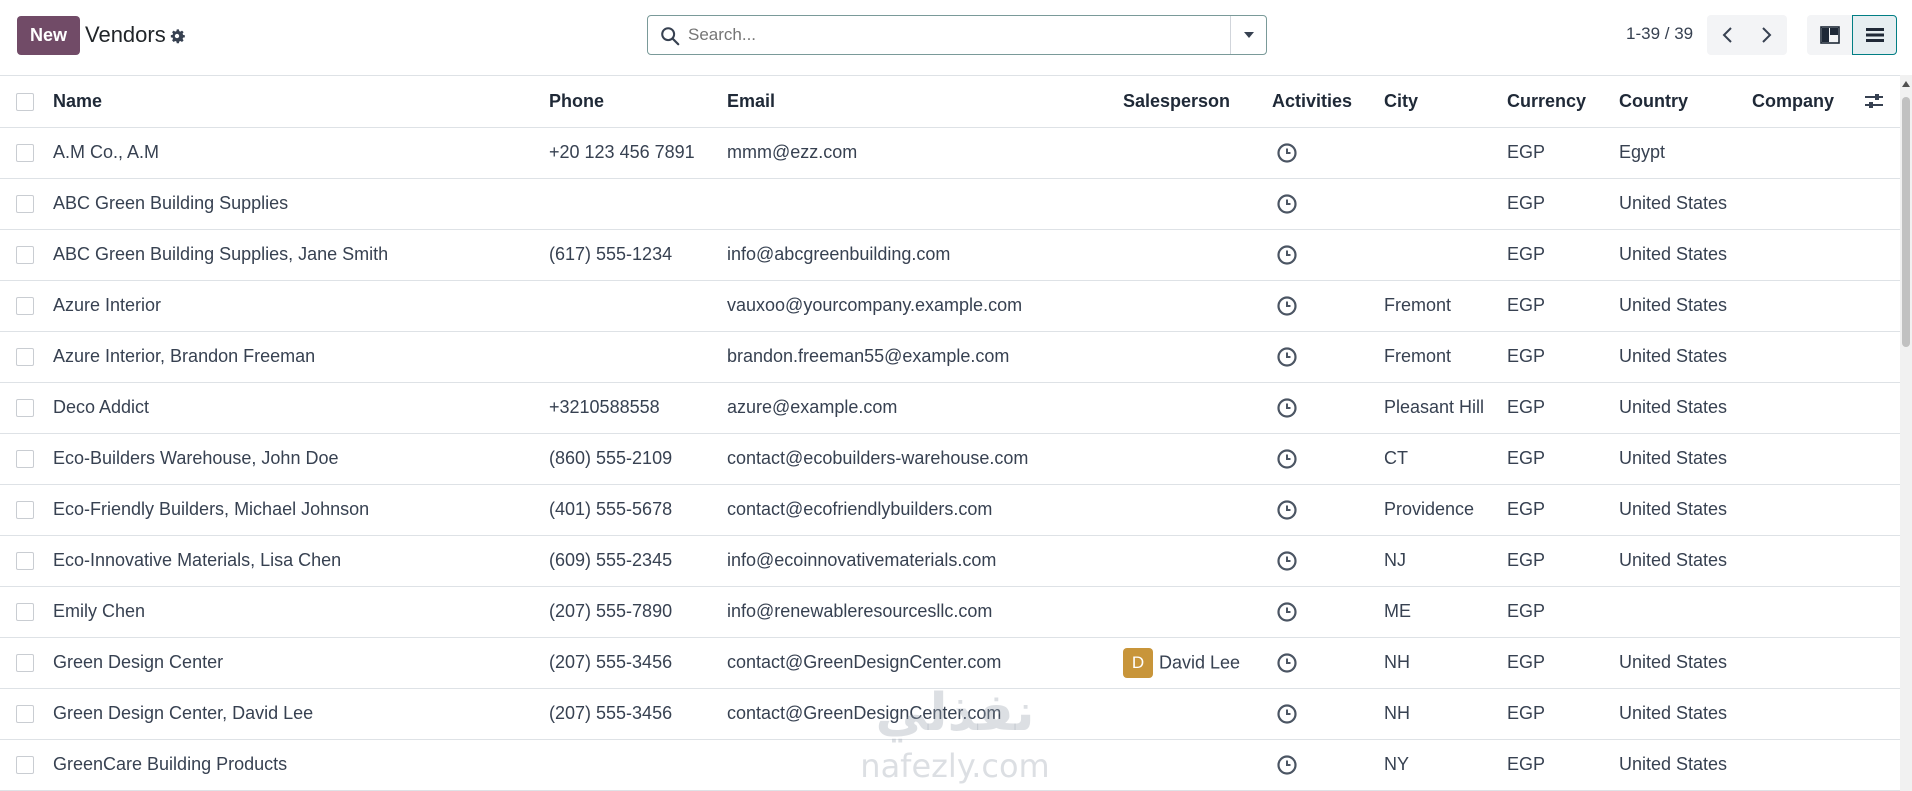 The image size is (1912, 791). Describe the element at coordinates (925, 510) in the screenshot. I see `cell-email: contact@ecofriendlybuilders.com` at that location.